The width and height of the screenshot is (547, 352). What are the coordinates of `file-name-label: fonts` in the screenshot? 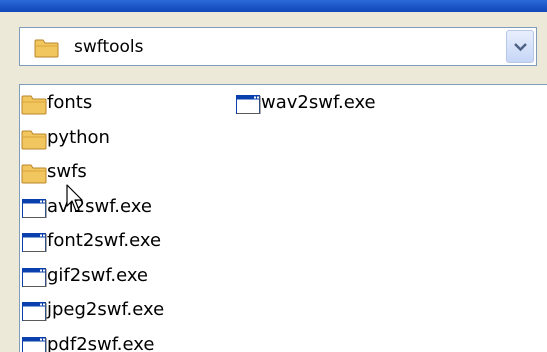 It's located at (69, 102).